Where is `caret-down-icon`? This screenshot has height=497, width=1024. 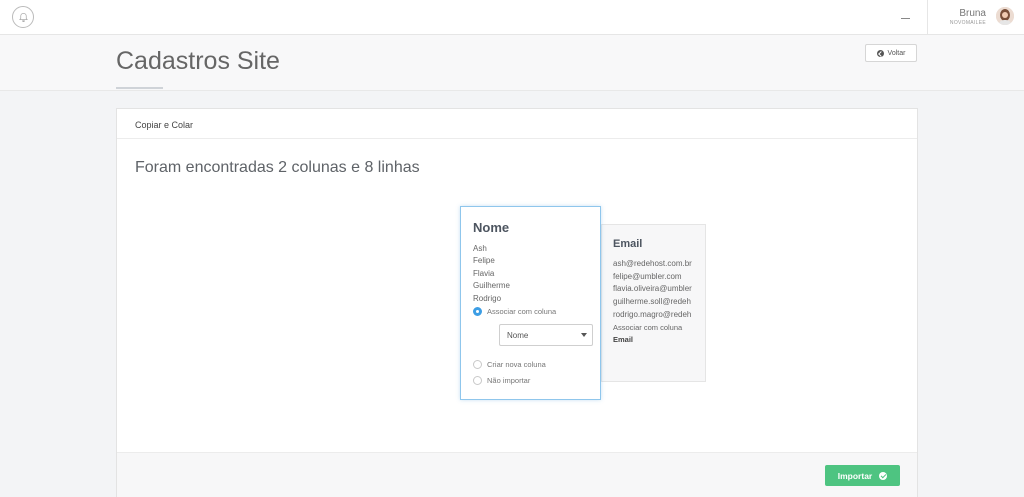 caret-down-icon is located at coordinates (584, 335).